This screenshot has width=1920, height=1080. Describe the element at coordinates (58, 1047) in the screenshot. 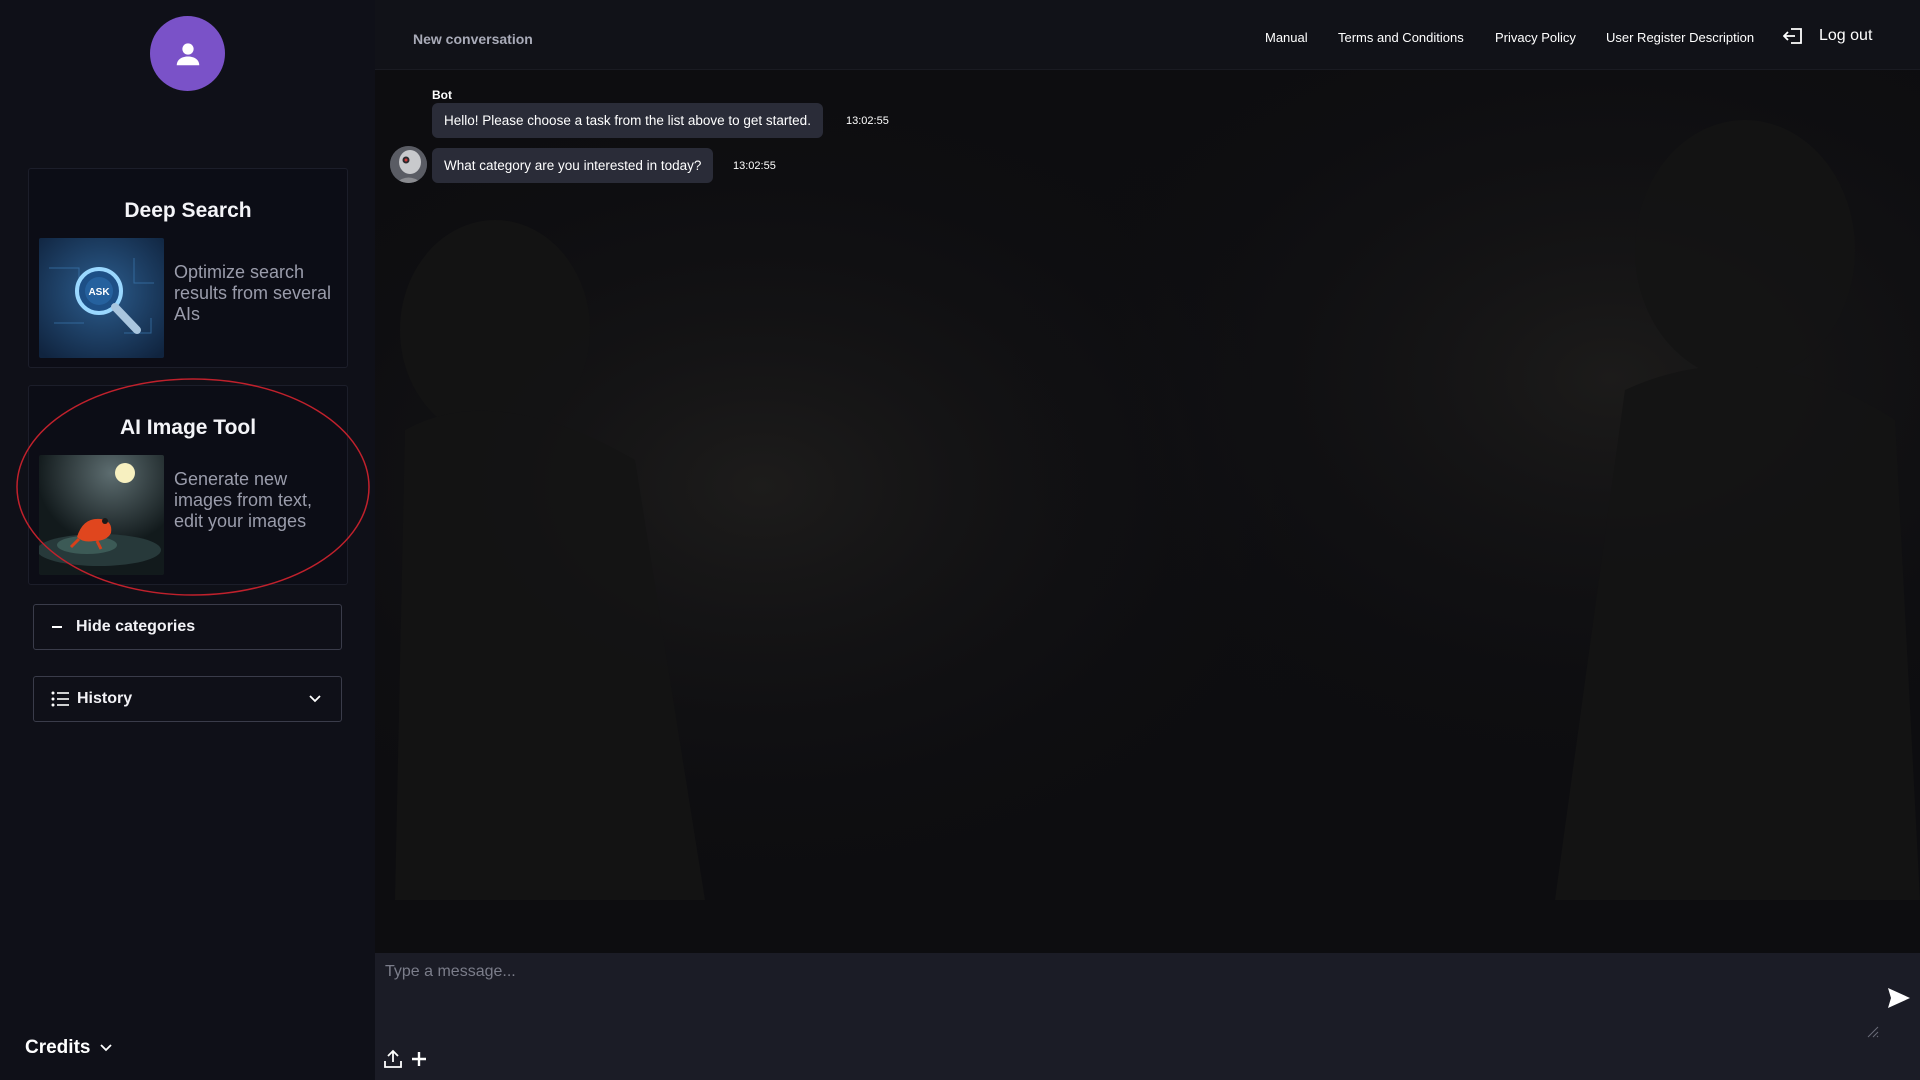

I see `credits-label: Credits` at that location.